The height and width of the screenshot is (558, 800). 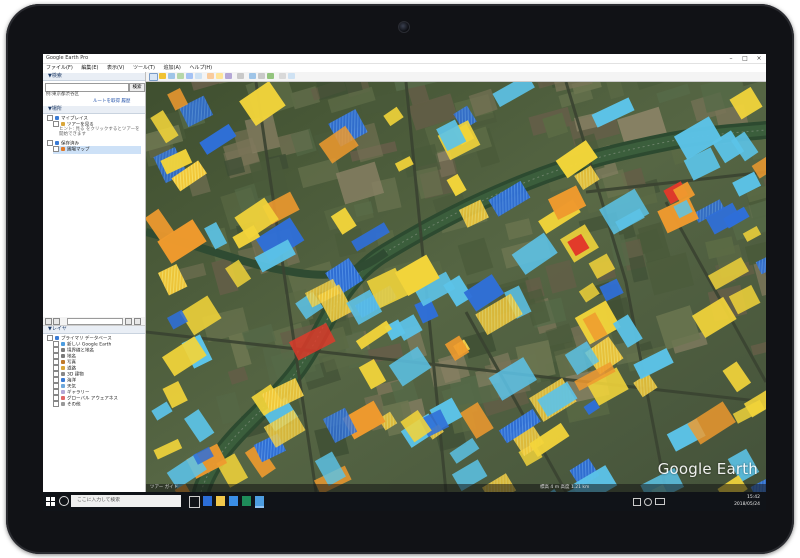 What do you see at coordinates (259, 501) in the screenshot?
I see `google-earth-taskbar-icon` at bounding box center [259, 501].